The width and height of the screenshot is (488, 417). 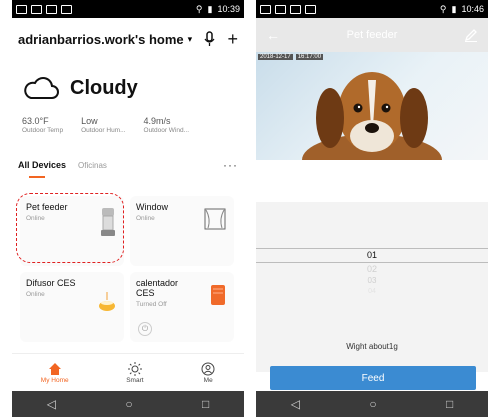 I want to click on camera-feed: 2018-12-17 16:17:00, so click(x=372, y=106).